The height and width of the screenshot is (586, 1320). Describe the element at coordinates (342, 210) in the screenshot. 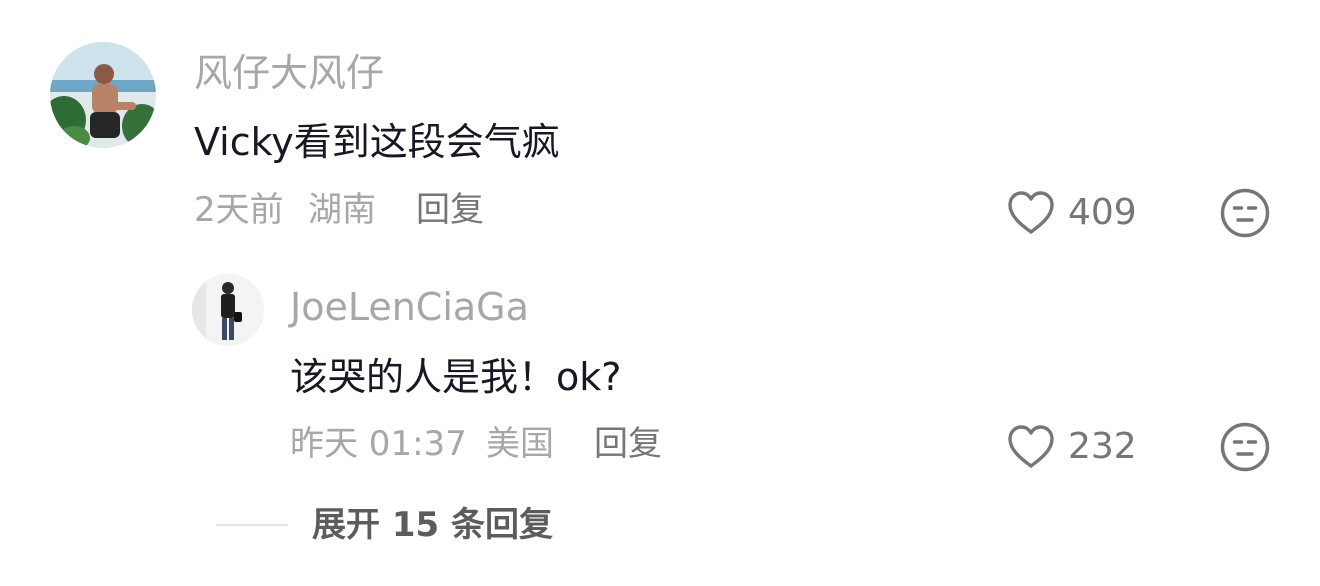

I see `comment-location: 湖南` at that location.